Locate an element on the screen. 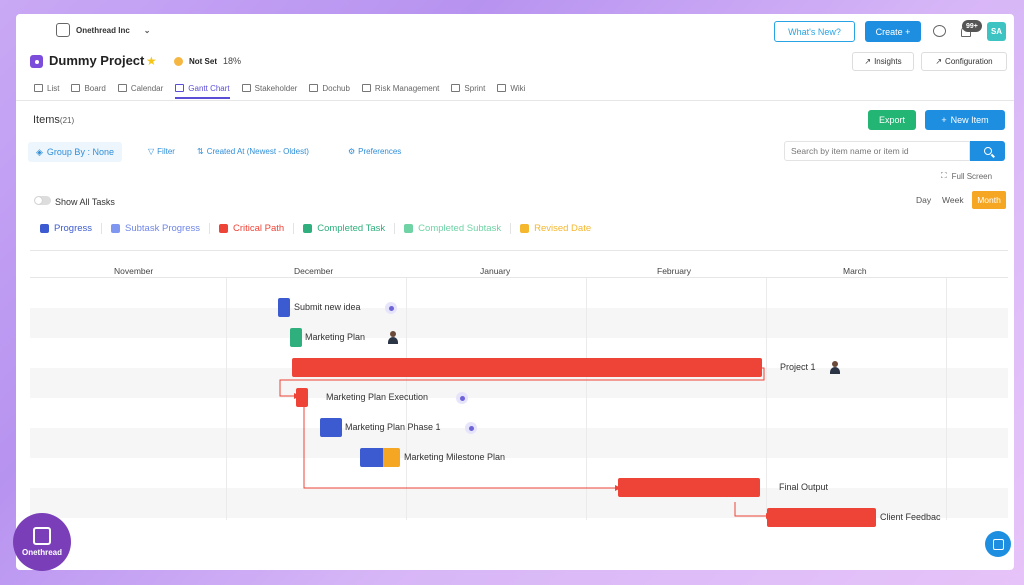 Image resolution: width=1024 pixels, height=585 pixels. legend-label: Subtask Progress is located at coordinates (162, 228).